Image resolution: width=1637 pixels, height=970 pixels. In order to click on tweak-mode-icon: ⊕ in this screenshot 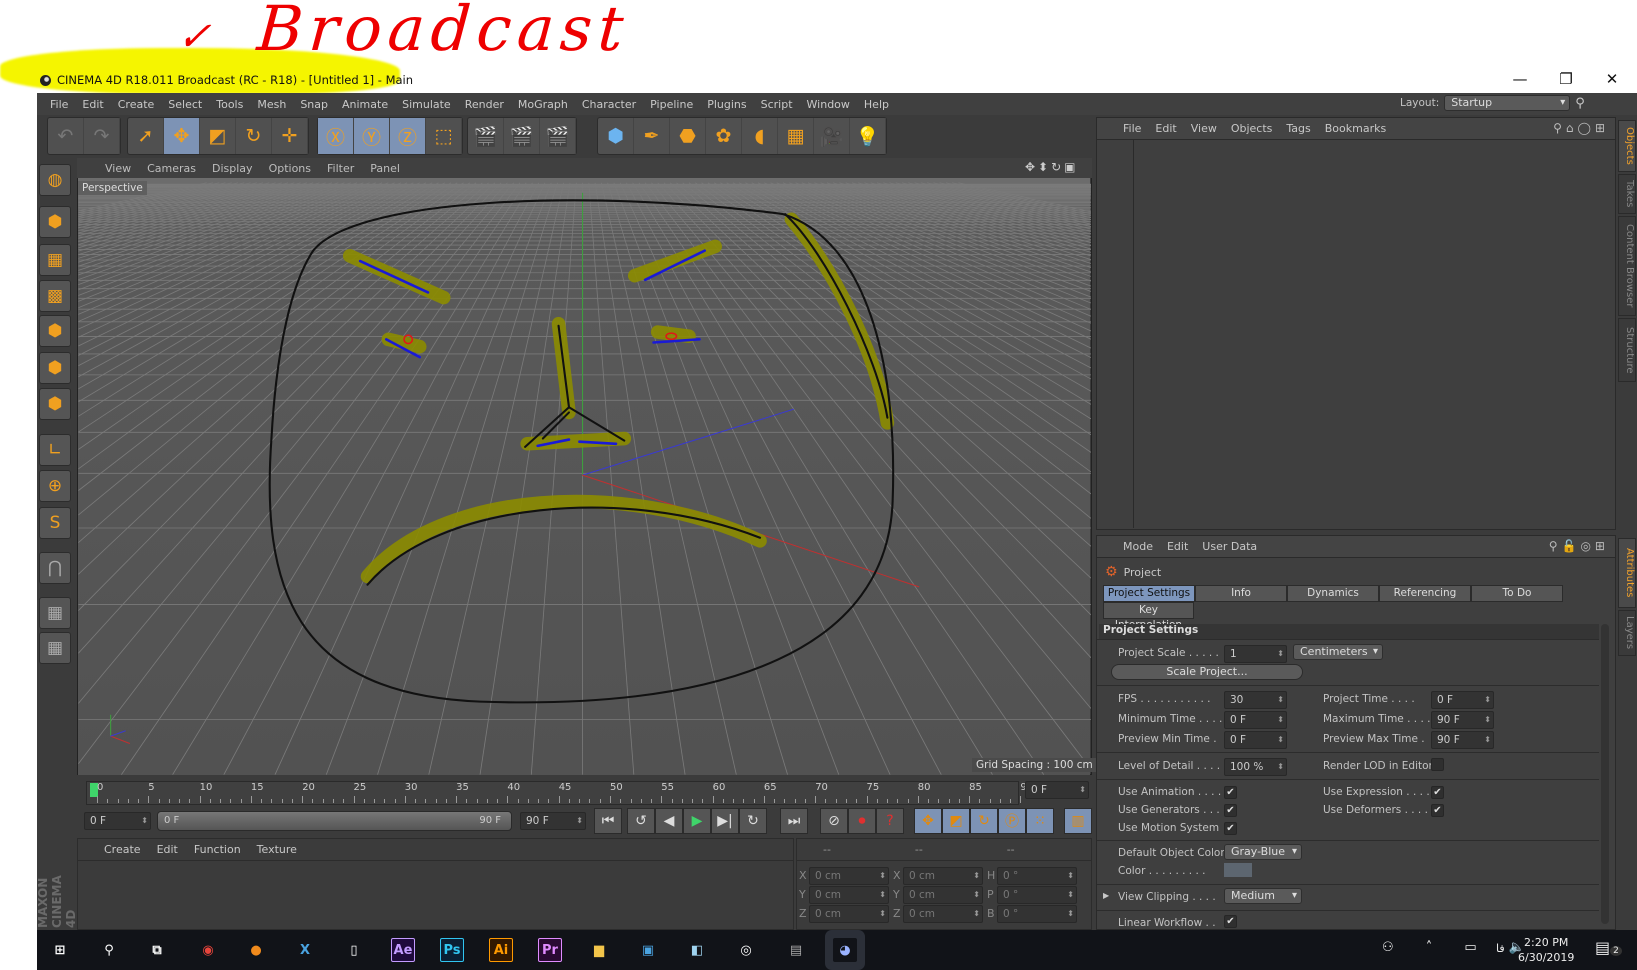, I will do `click(55, 486)`.